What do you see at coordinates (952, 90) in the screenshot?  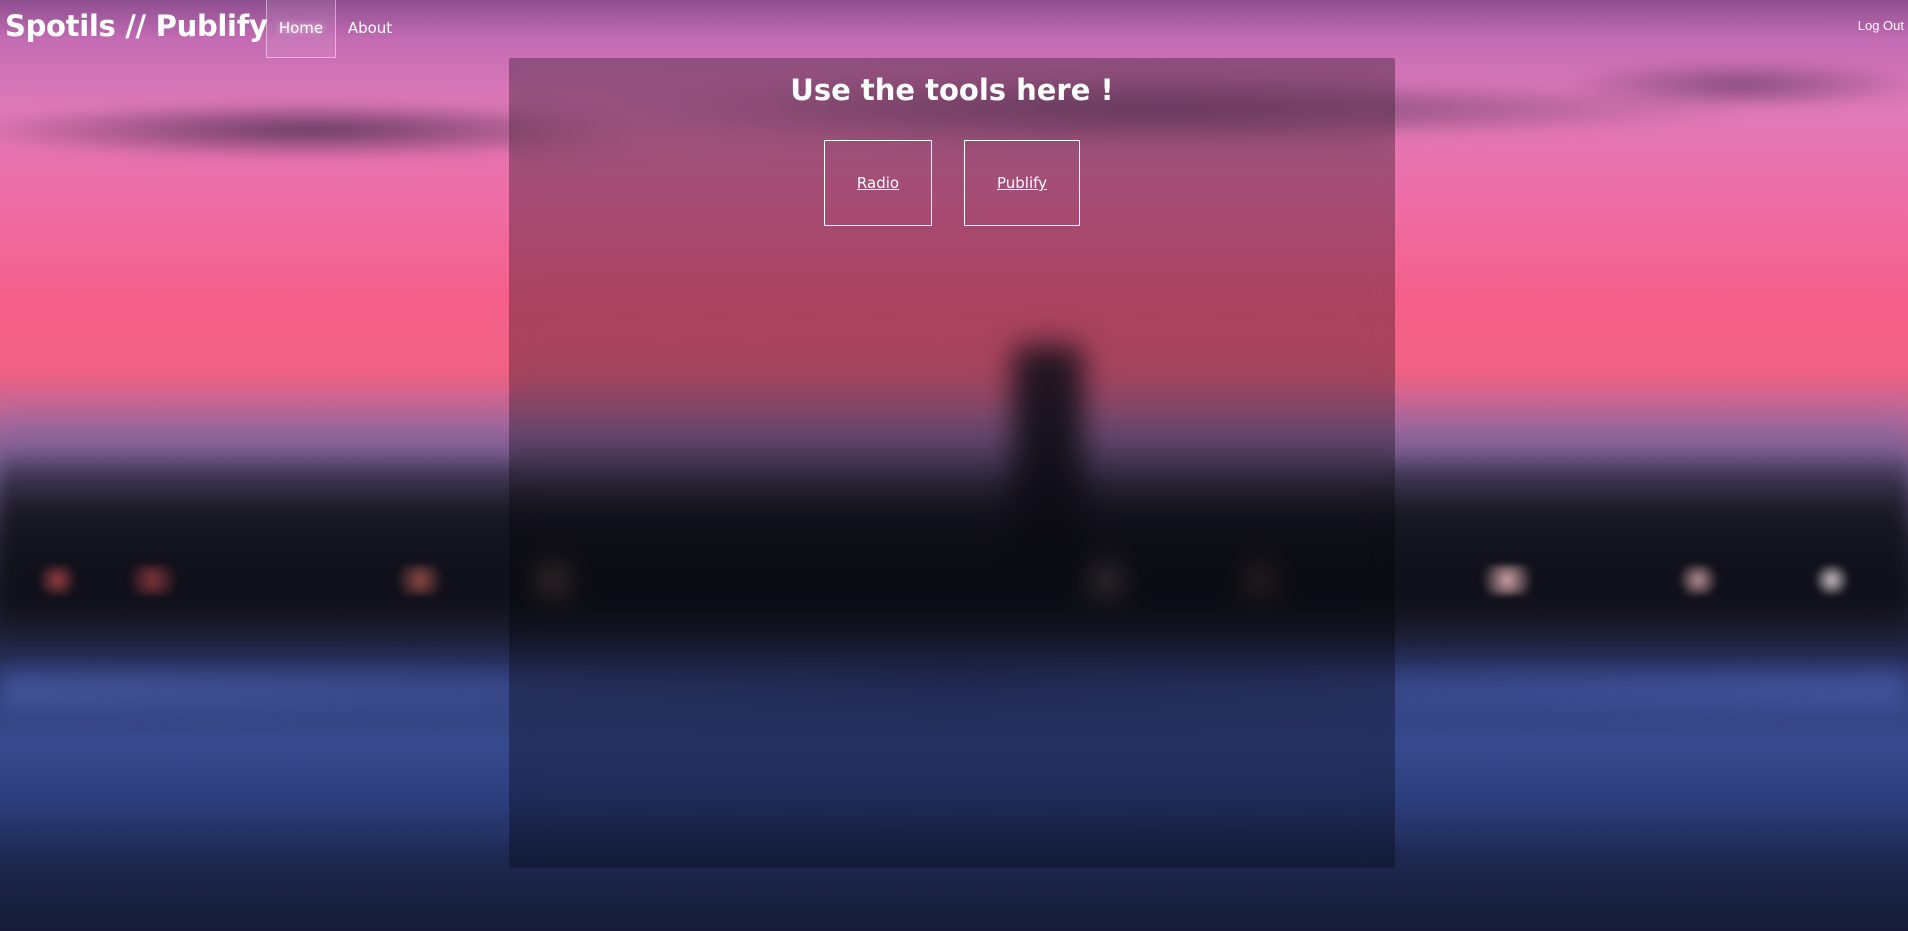 I see `page-title: Use the tools here !` at bounding box center [952, 90].